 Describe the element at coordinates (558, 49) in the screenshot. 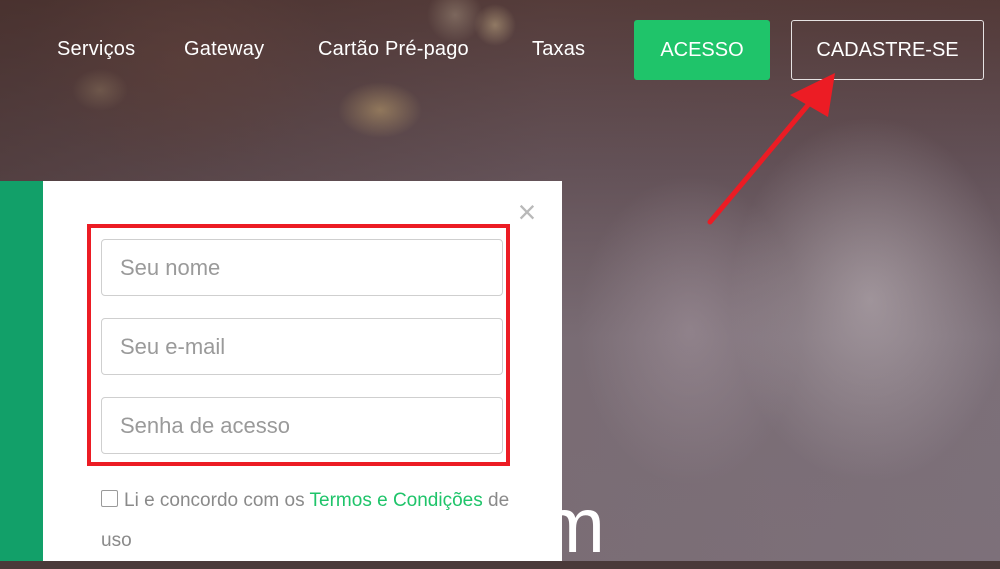

I see `nav-link-taxas: Taxas` at that location.